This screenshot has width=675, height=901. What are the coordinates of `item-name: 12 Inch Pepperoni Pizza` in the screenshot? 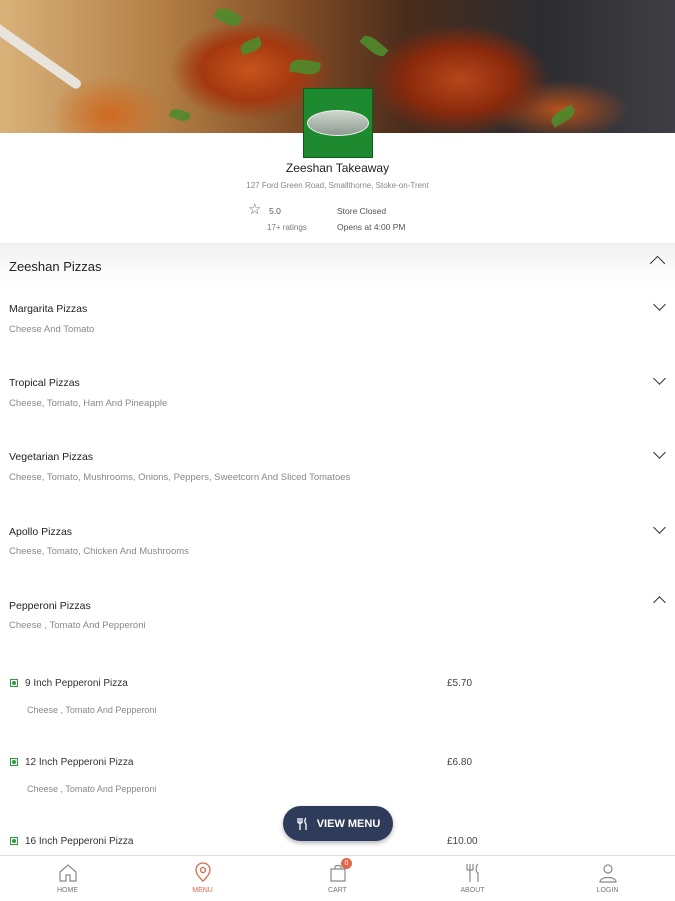 It's located at (79, 762).